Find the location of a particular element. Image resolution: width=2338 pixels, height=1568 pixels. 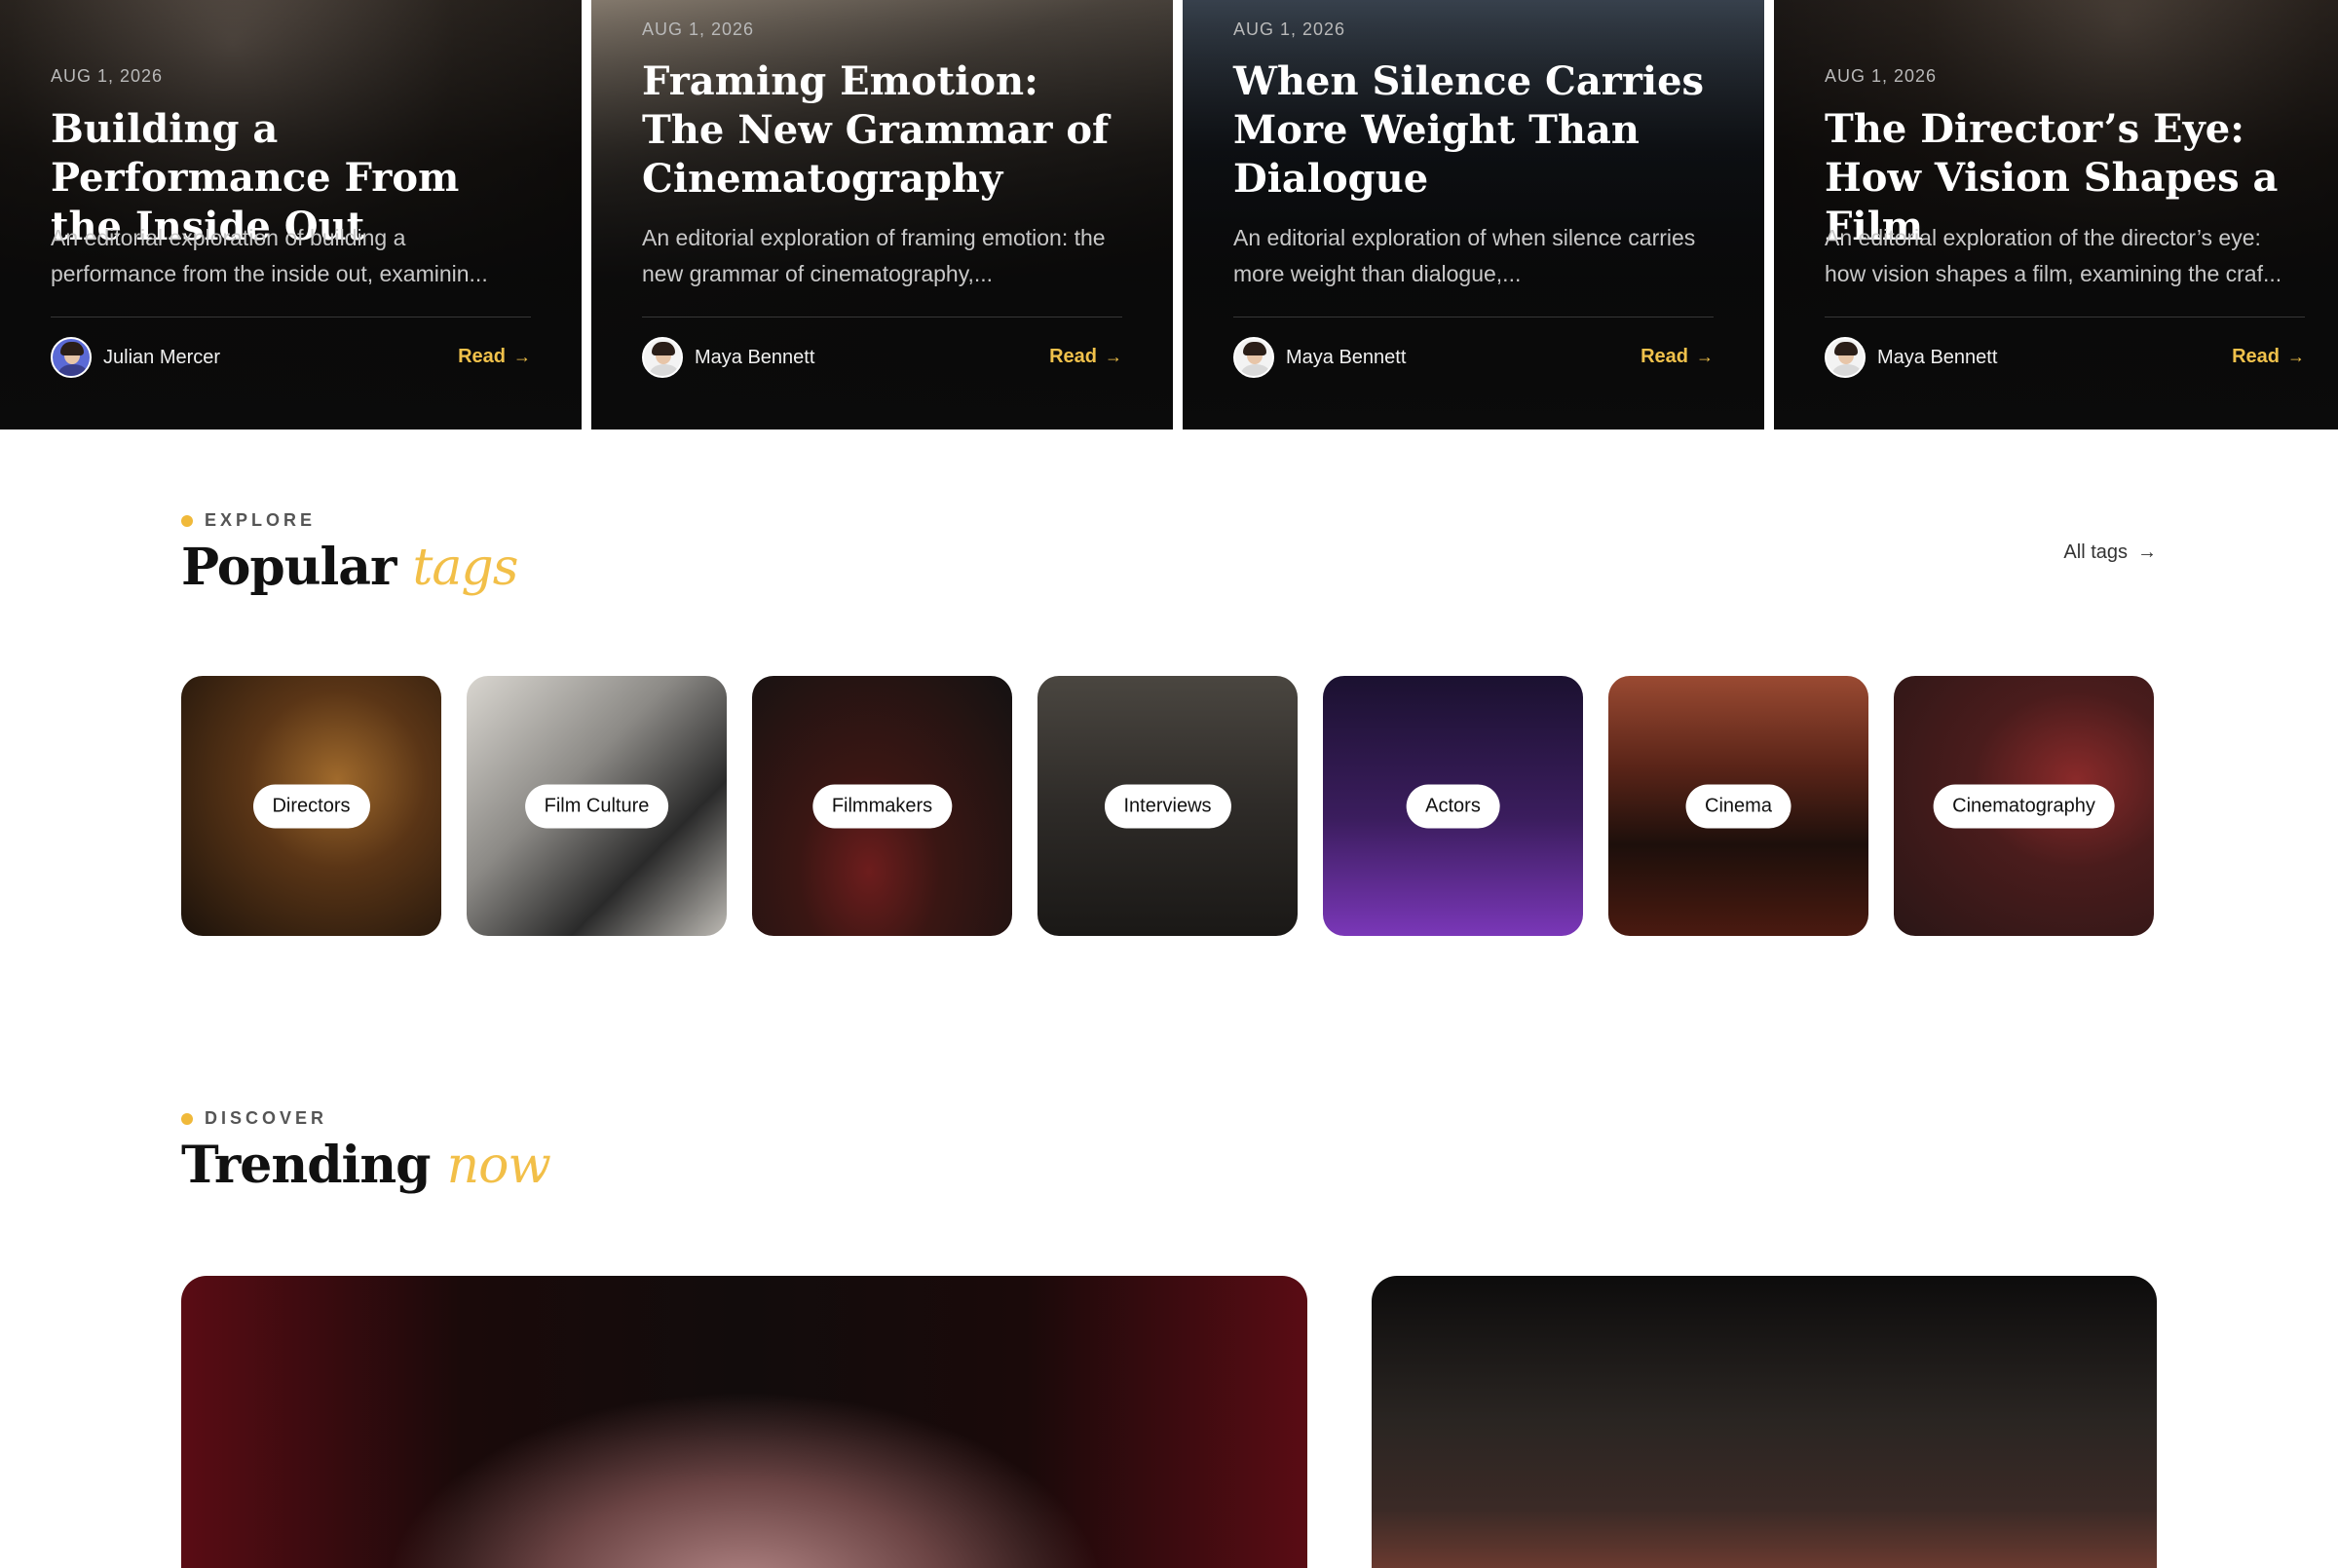

tag-card-actors: Actors is located at coordinates (1453, 806).